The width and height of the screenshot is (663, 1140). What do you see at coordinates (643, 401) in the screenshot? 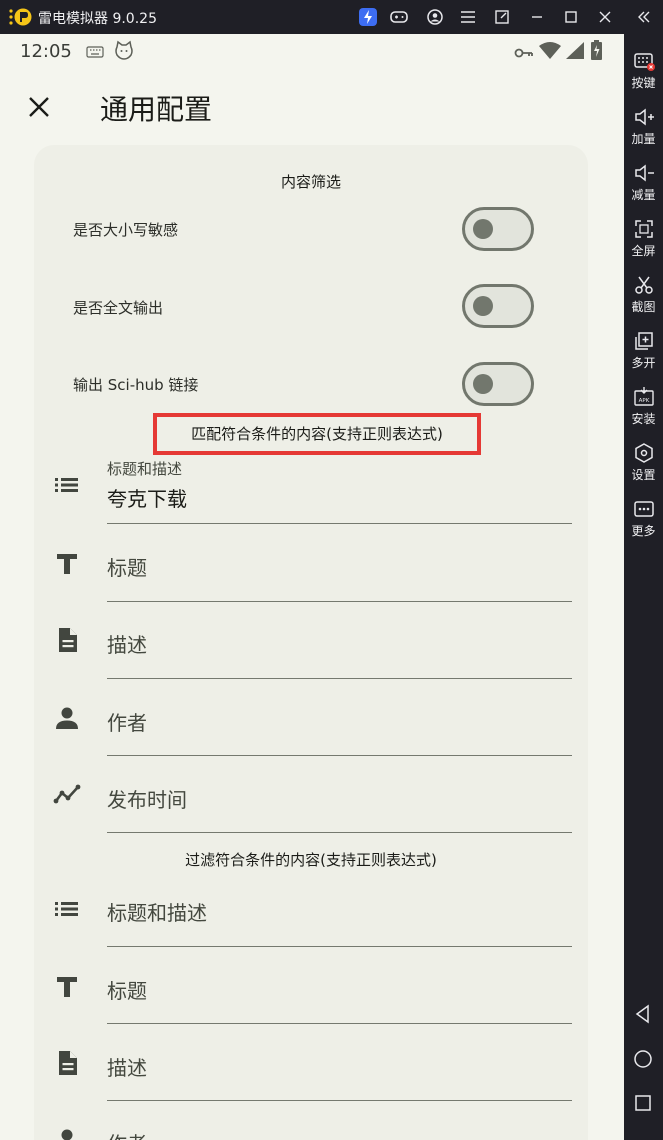
I see `svg-text: APK` at bounding box center [643, 401].